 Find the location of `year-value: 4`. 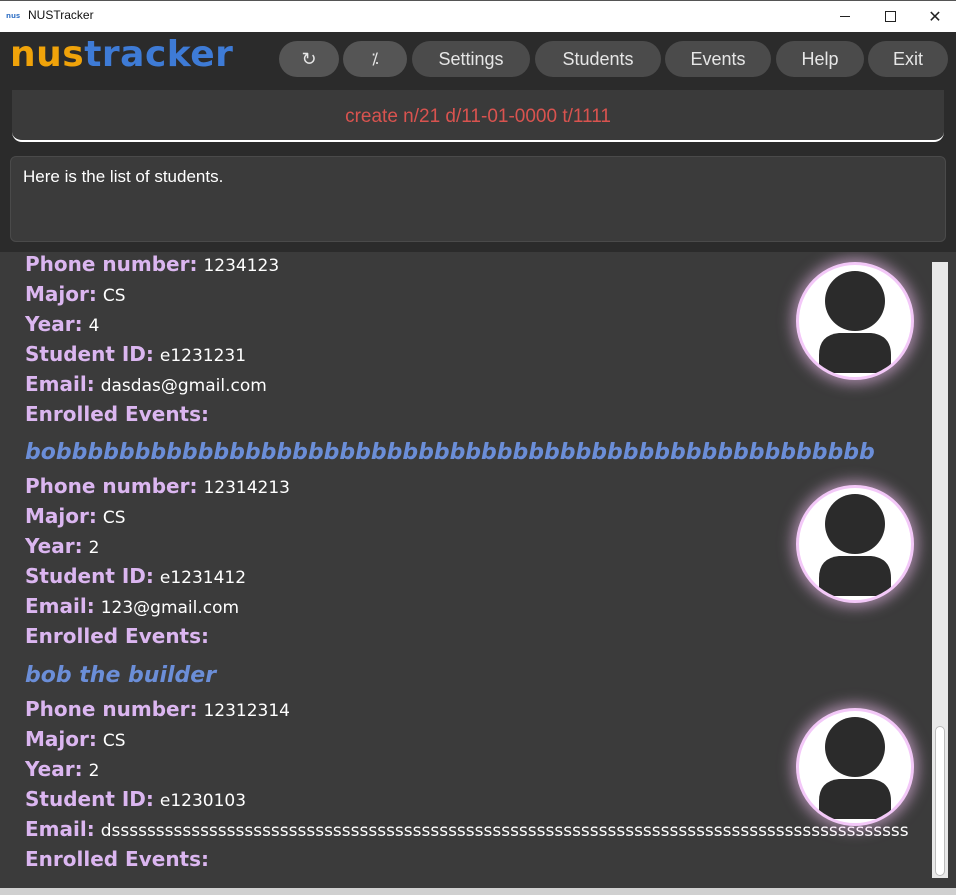

year-value: 4 is located at coordinates (94, 326).